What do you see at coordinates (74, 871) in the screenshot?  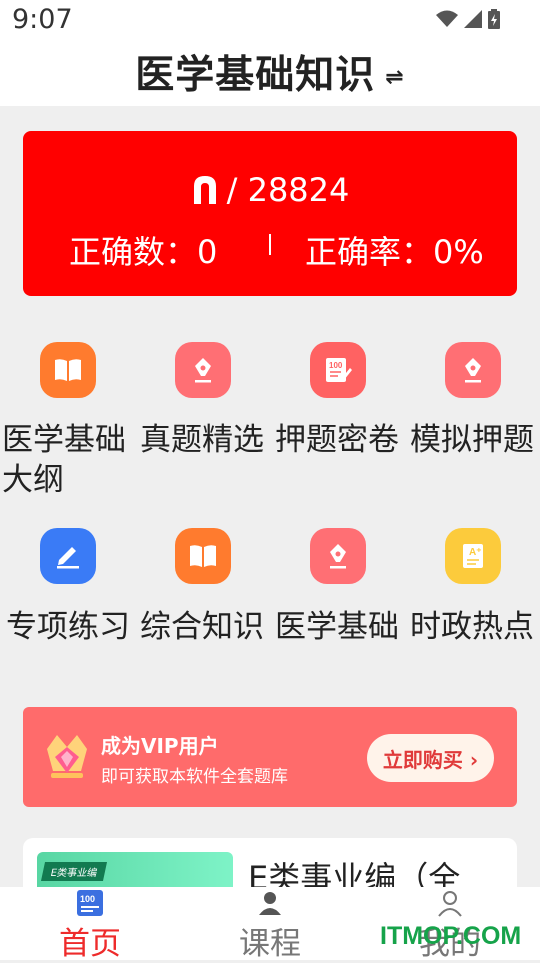 I see `course-tag: E类事业编` at bounding box center [74, 871].